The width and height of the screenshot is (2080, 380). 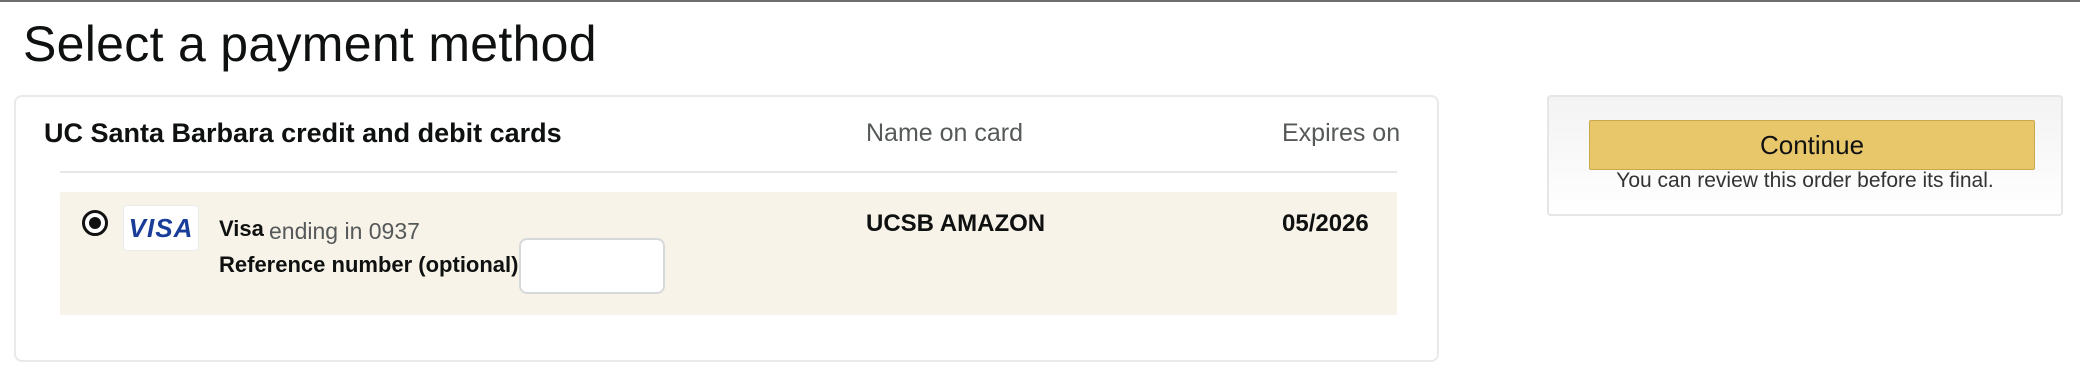 What do you see at coordinates (728, 172) in the screenshot?
I see `header-divider` at bounding box center [728, 172].